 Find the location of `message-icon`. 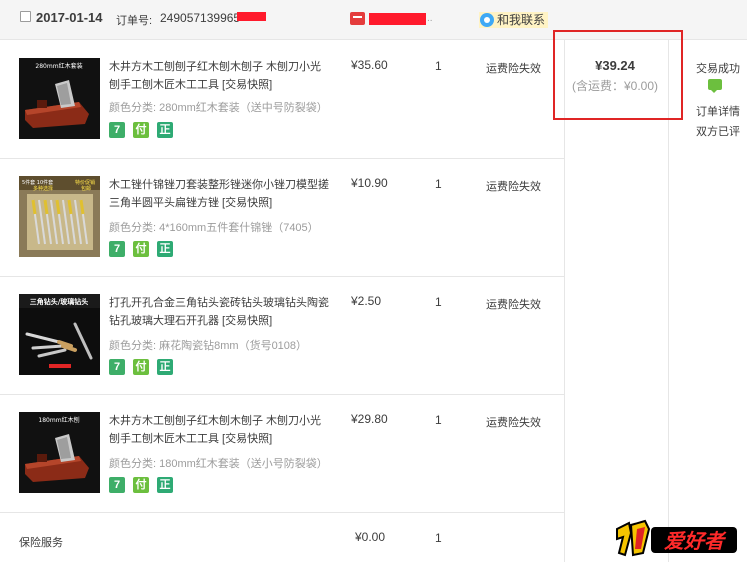

message-icon is located at coordinates (715, 86).